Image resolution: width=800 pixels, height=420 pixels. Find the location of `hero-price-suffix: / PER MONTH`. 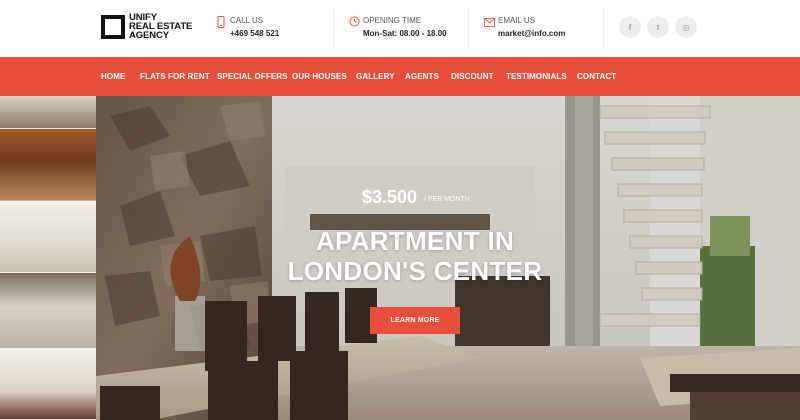

hero-price-suffix: / PER MONTH is located at coordinates (447, 199).